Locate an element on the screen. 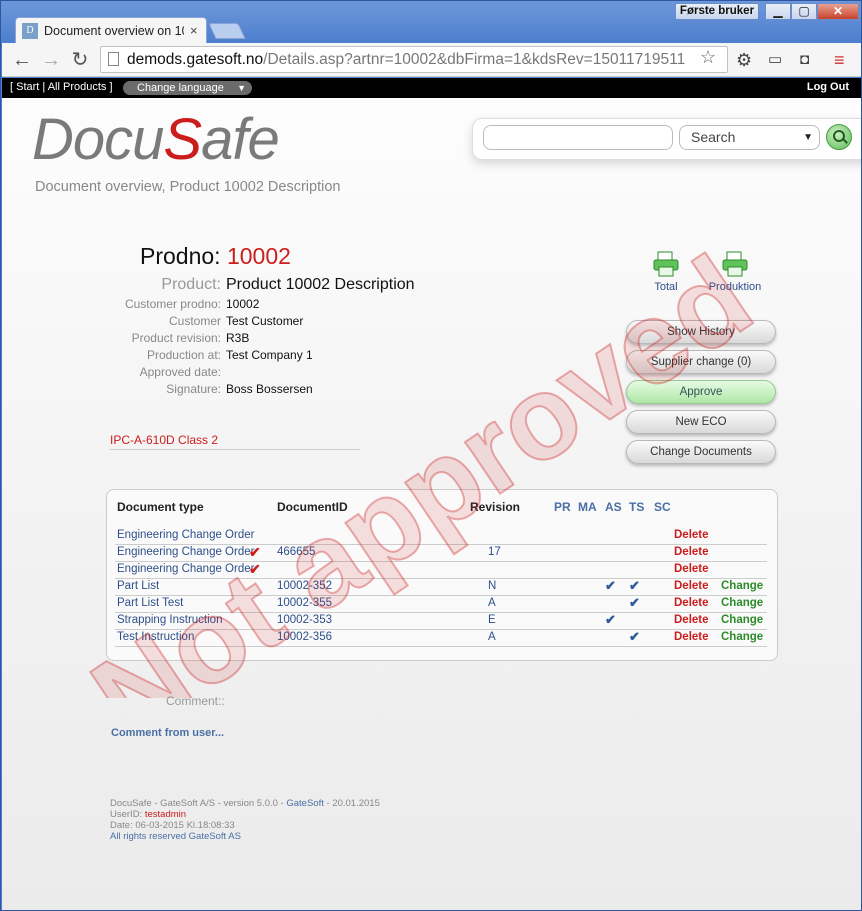 Image resolution: width=862 pixels, height=911 pixels. col-header-ts: TS is located at coordinates (637, 507).